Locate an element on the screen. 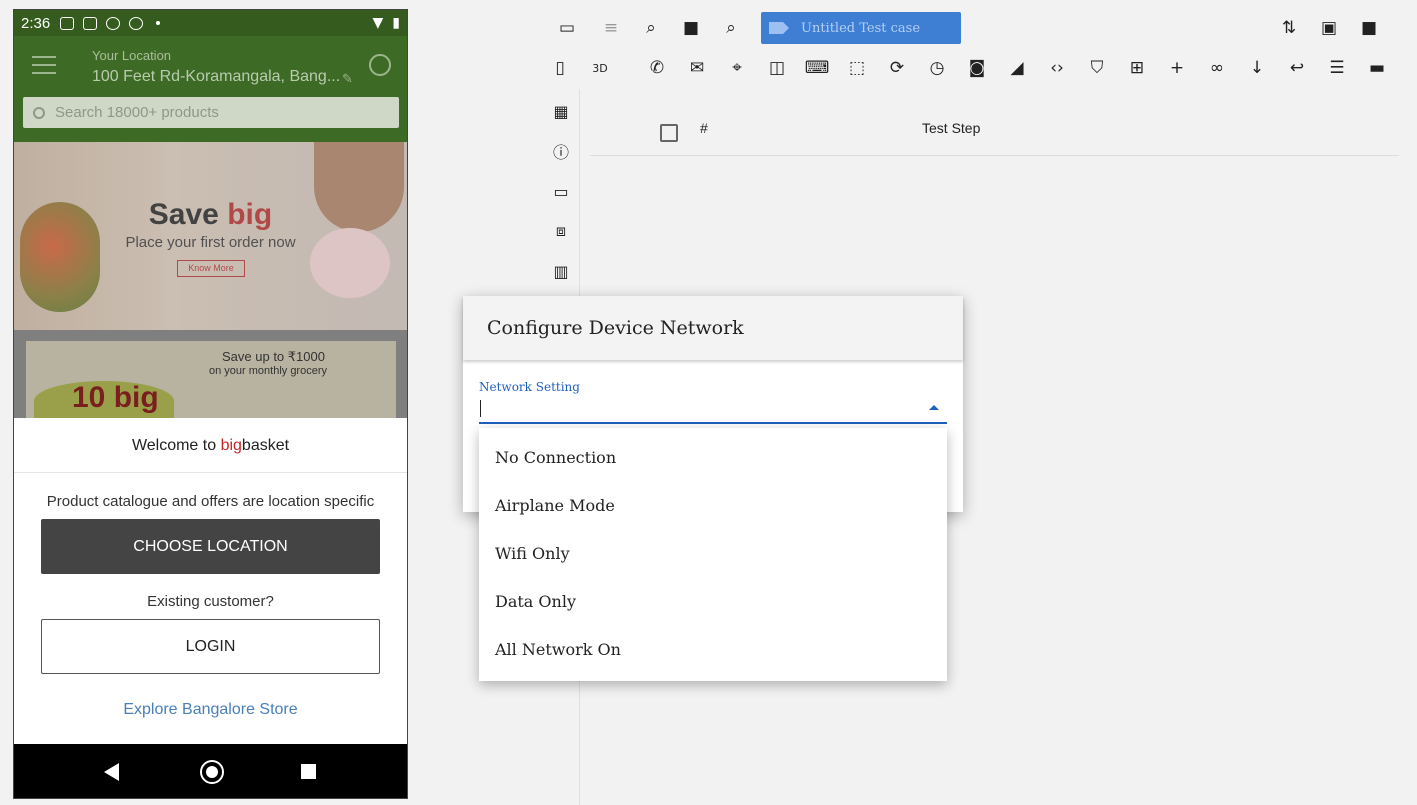 The width and height of the screenshot is (1417, 805). zoom-out-icon: ⌕ is located at coordinates (651, 28).